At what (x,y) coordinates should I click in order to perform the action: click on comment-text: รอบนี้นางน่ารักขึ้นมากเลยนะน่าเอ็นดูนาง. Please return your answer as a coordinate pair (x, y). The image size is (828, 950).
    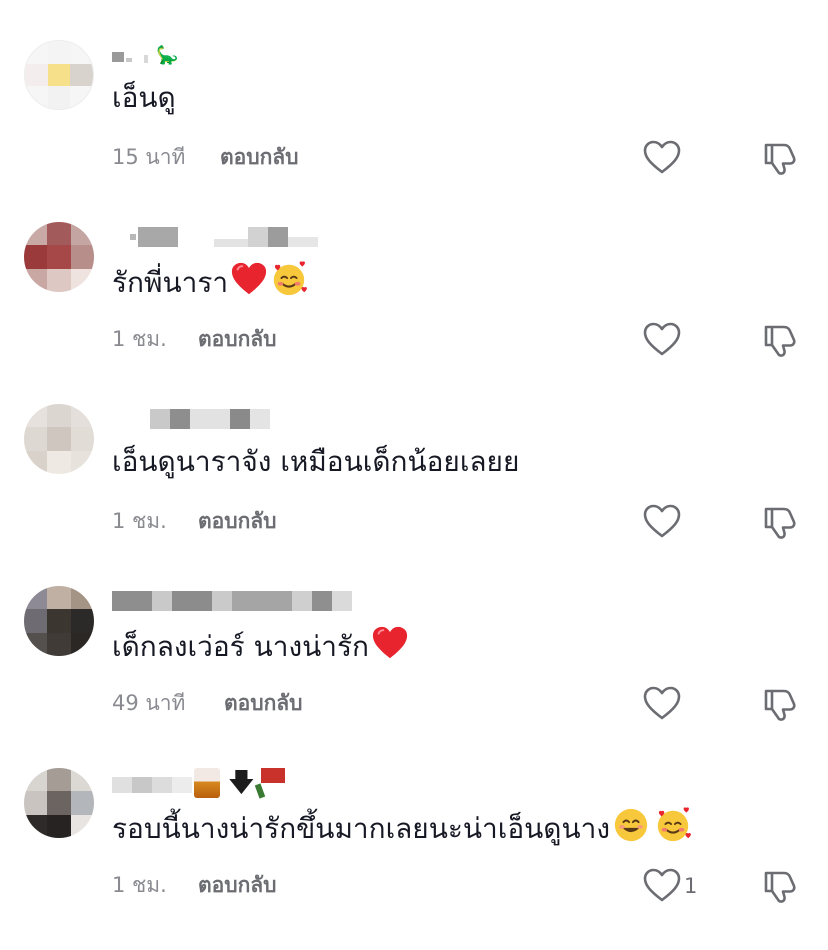
    Looking at the image, I should click on (402, 827).